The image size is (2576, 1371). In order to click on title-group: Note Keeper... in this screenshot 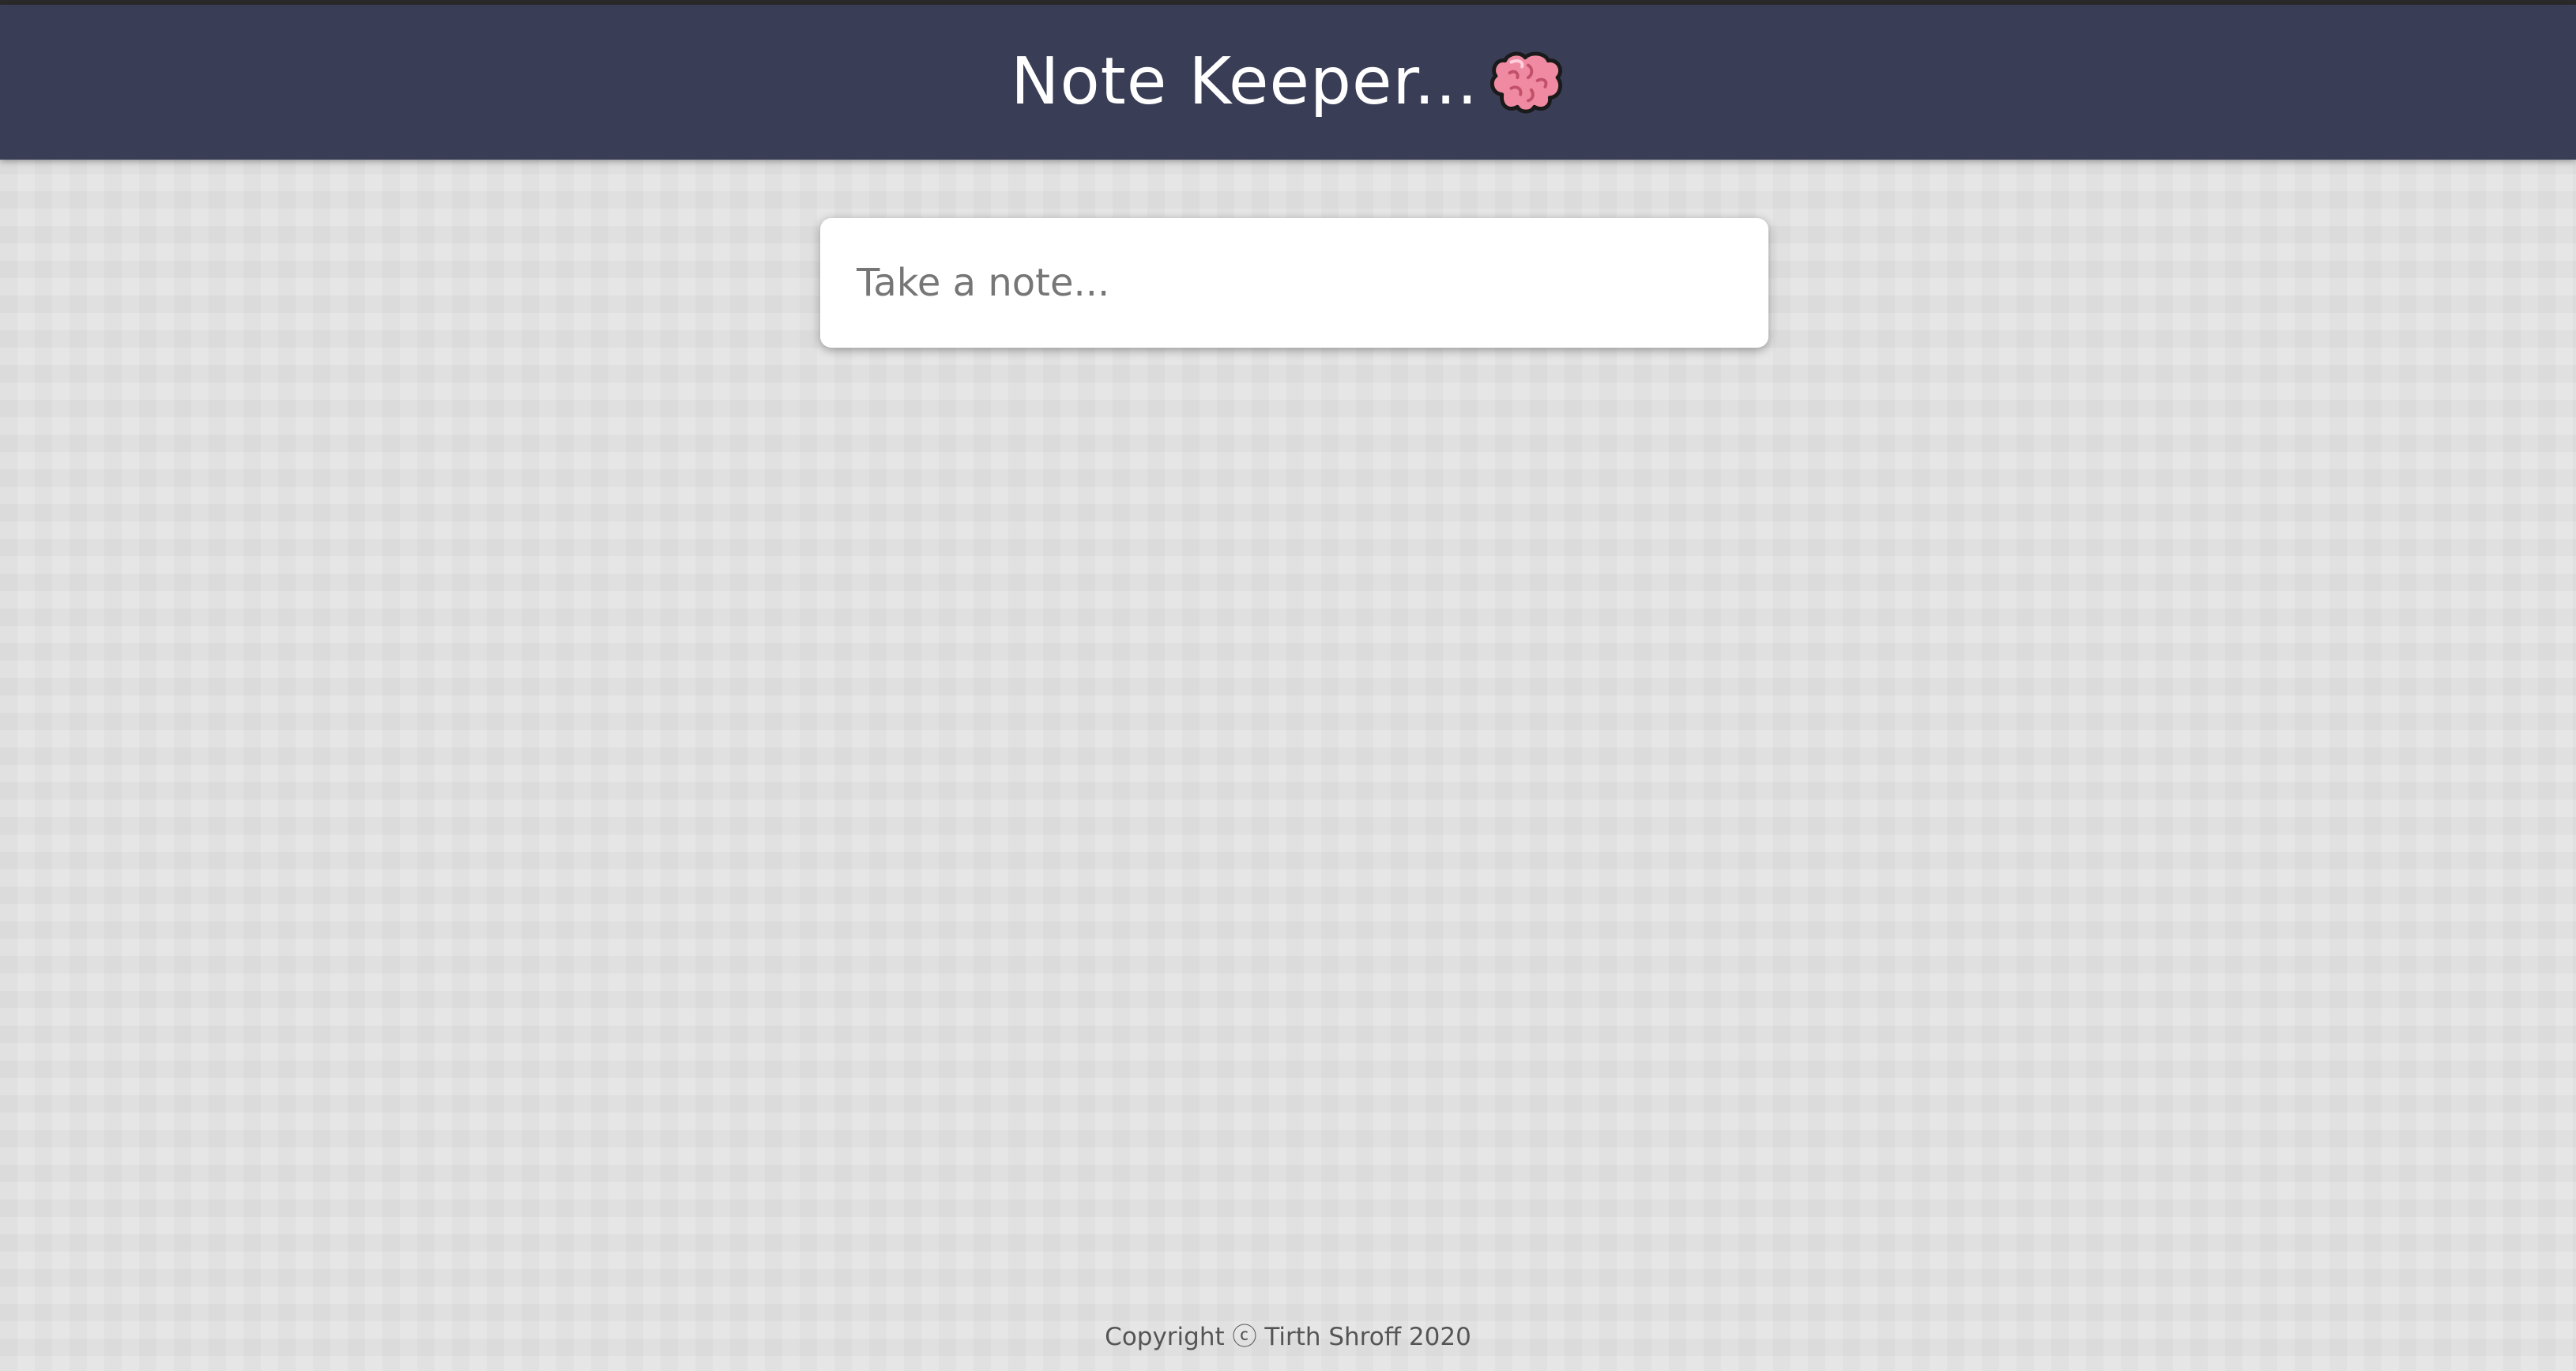, I will do `click(1288, 82)`.